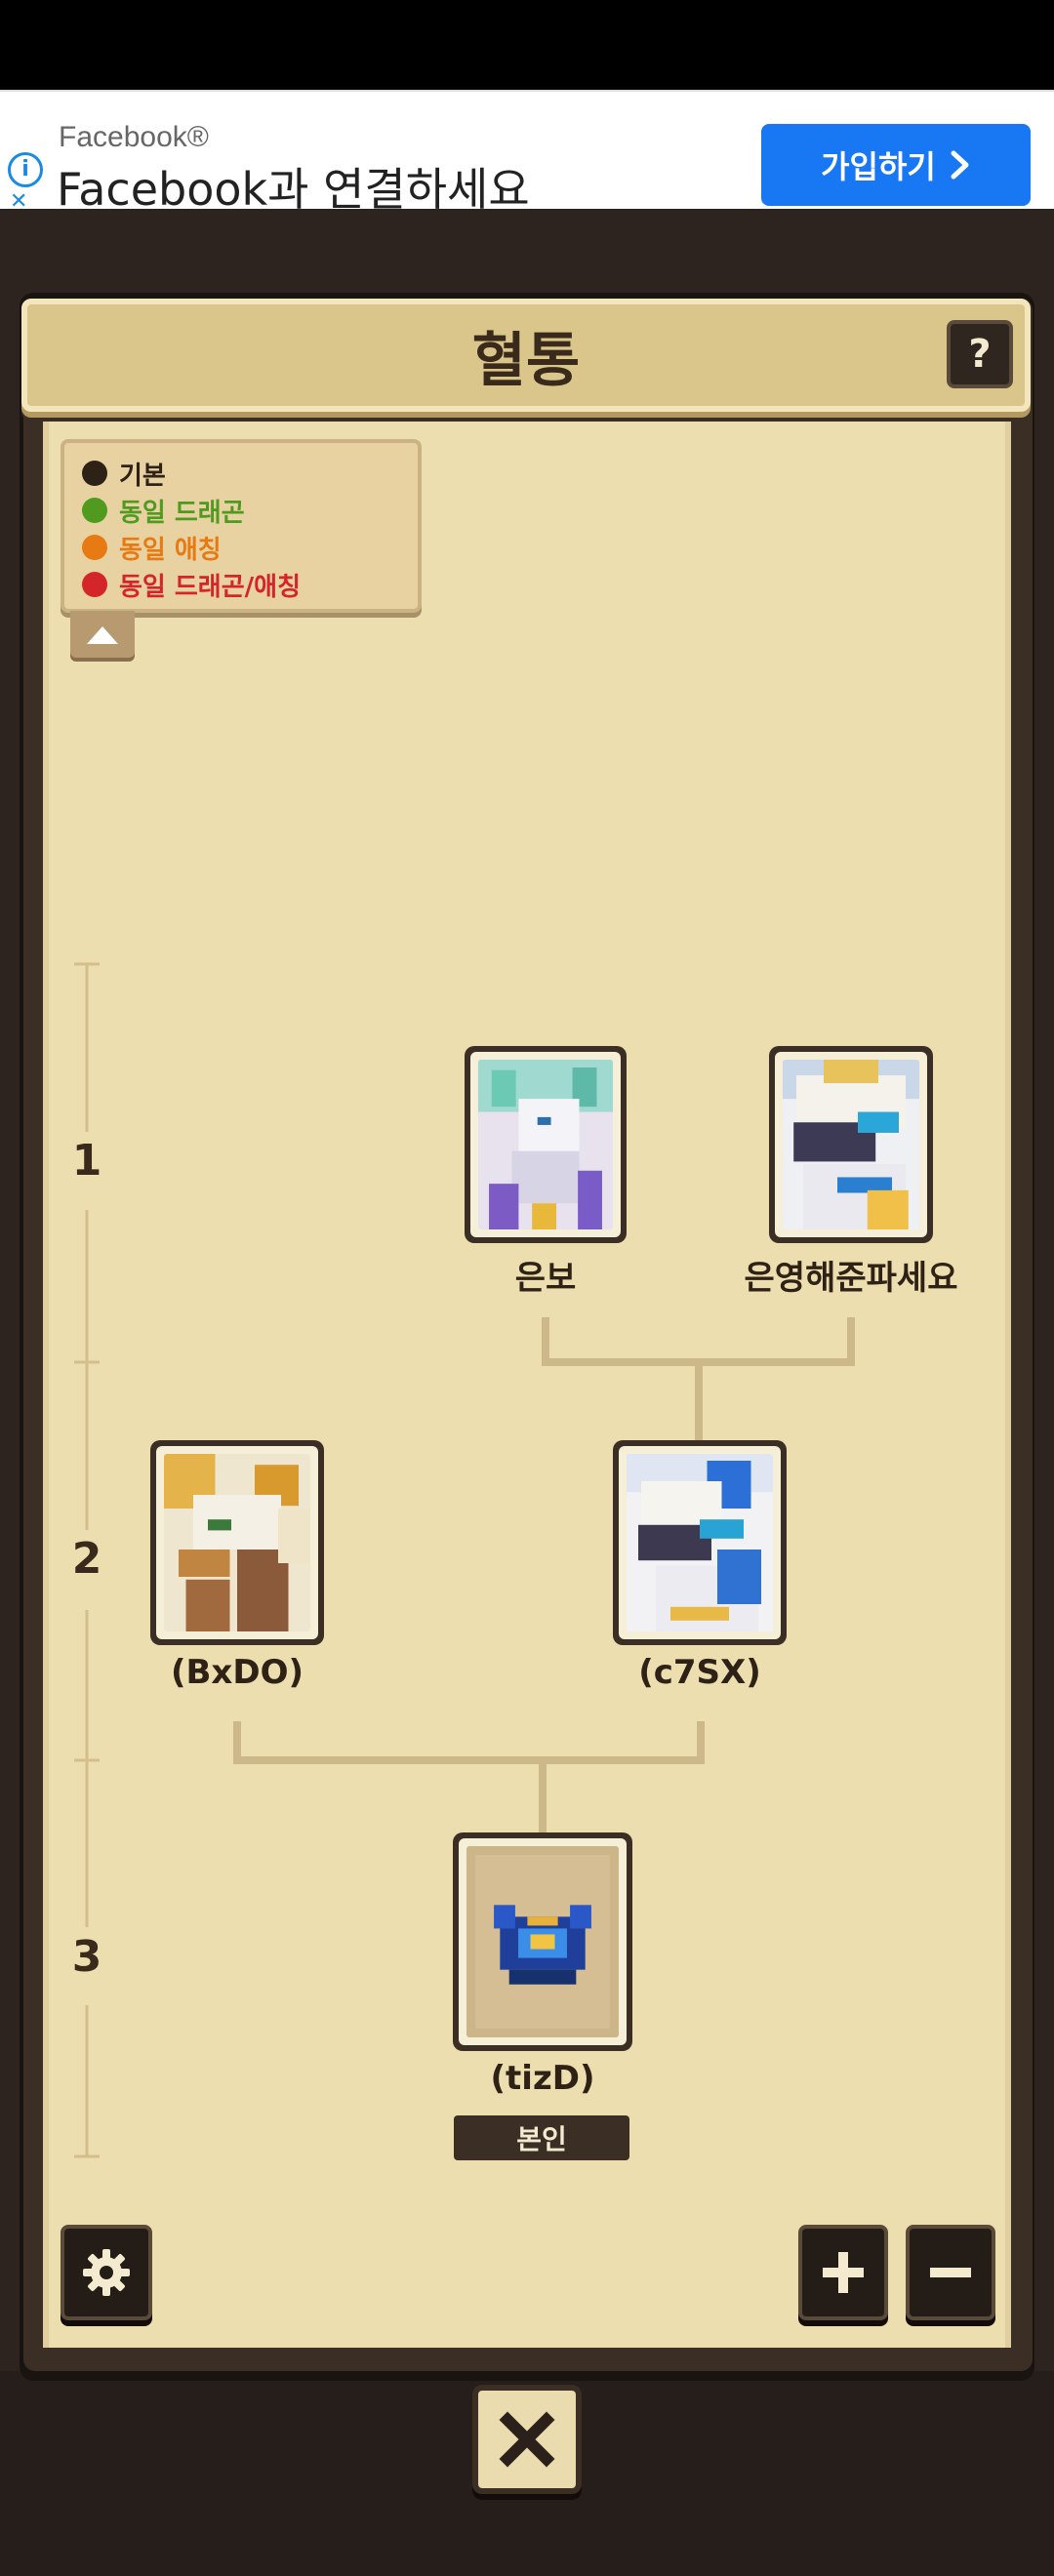 This screenshot has width=1054, height=2576. Describe the element at coordinates (293, 189) in the screenshot. I see `ad-headline: Facebook과 연결하세요` at that location.